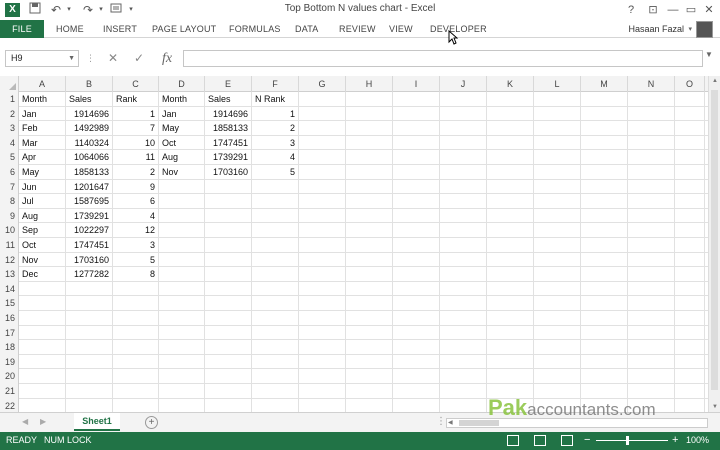 The height and width of the screenshot is (450, 720). I want to click on cell-m16, so click(604, 318).